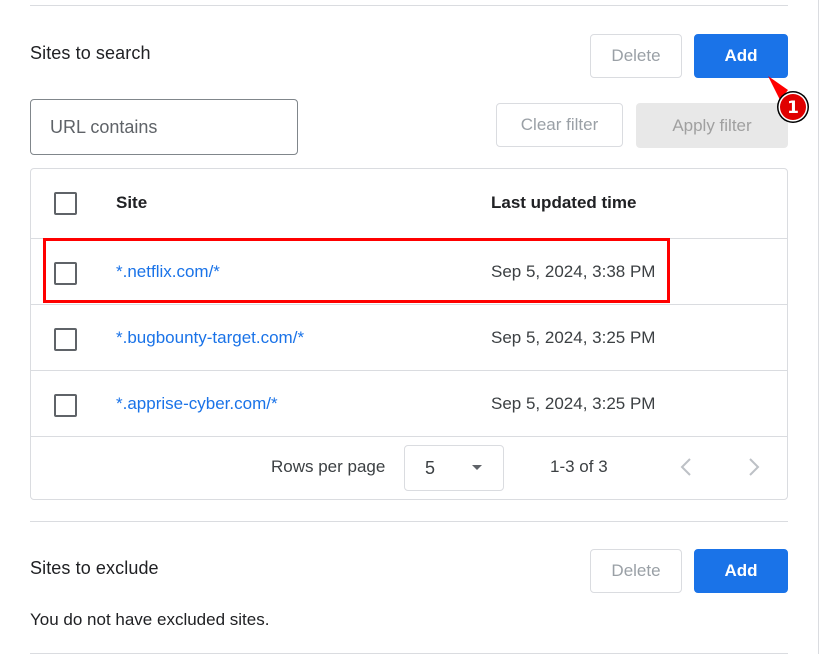 Image resolution: width=823 pixels, height=654 pixels. Describe the element at coordinates (328, 466) in the screenshot. I see `rows-per-page-label: Rows per page` at that location.